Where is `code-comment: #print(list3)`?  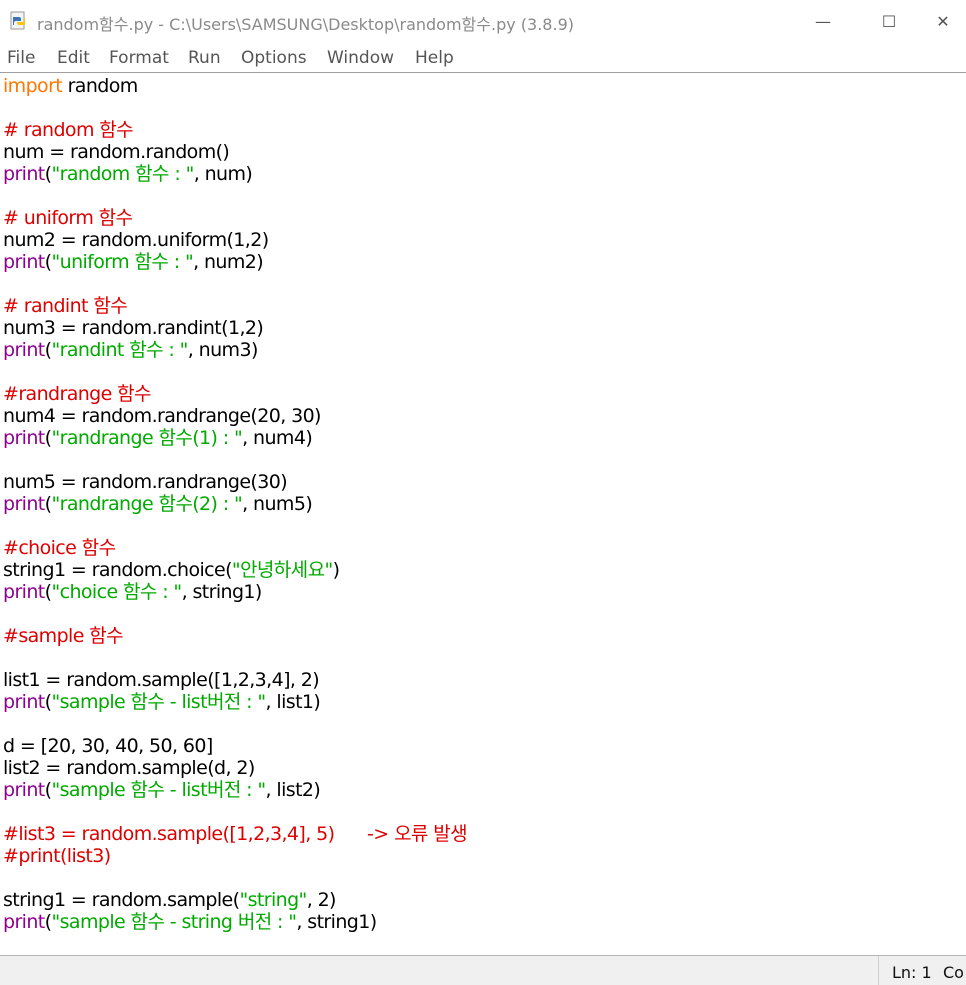 code-comment: #print(list3) is located at coordinates (57, 856).